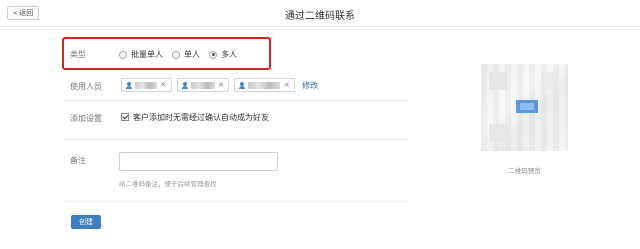 The width and height of the screenshot is (640, 249). Describe the element at coordinates (168, 184) in the screenshot. I see `remark-hint: 给二维码备注，便于后续管理查找` at that location.